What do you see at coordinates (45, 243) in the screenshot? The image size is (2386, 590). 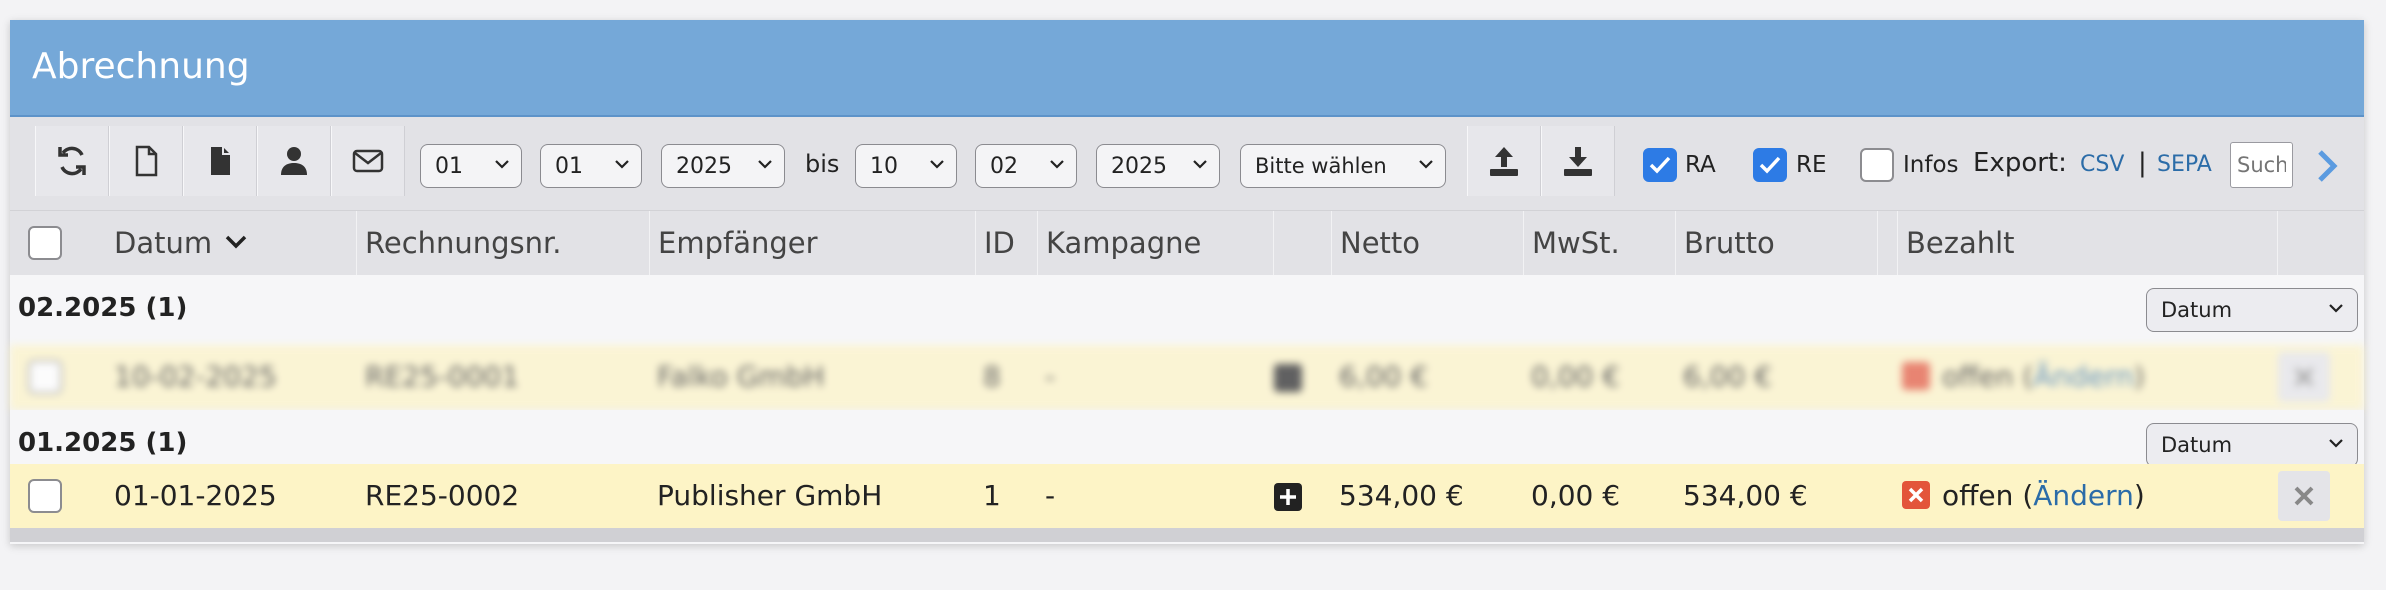 I see `select-all-checkbox` at bounding box center [45, 243].